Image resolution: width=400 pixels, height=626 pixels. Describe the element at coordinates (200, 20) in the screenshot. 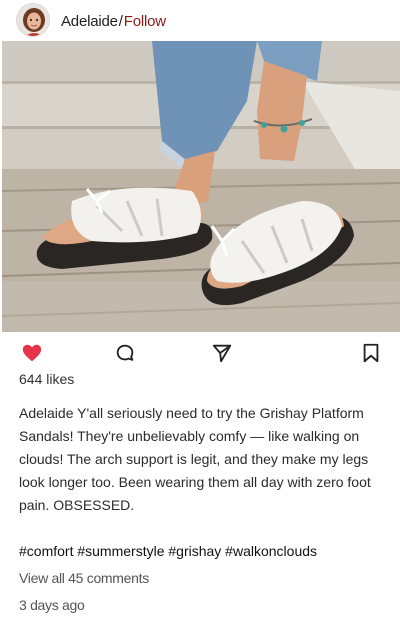

I see `post-header: Adelaide/Follow` at that location.